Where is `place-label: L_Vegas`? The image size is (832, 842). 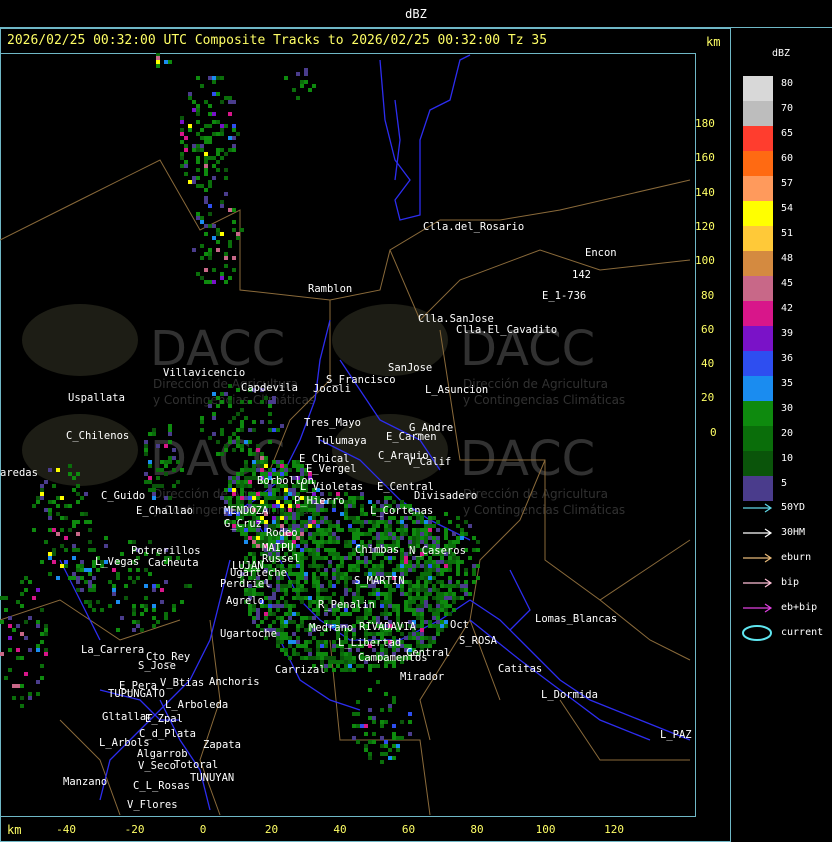
place-label: L_Vegas is located at coordinates (117, 562).